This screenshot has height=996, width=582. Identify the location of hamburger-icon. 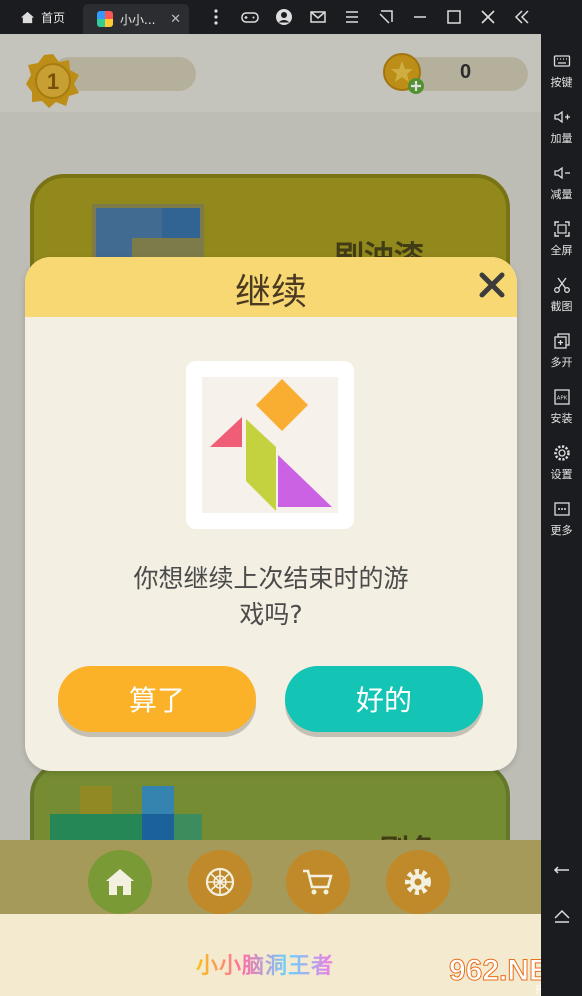
(352, 17).